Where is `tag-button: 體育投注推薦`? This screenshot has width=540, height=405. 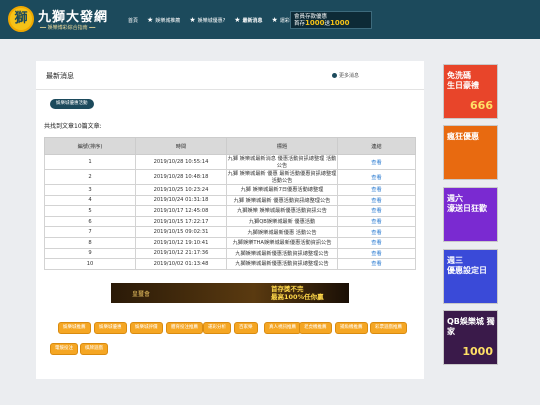
tag-button: 體育投注推薦 is located at coordinates (184, 328).